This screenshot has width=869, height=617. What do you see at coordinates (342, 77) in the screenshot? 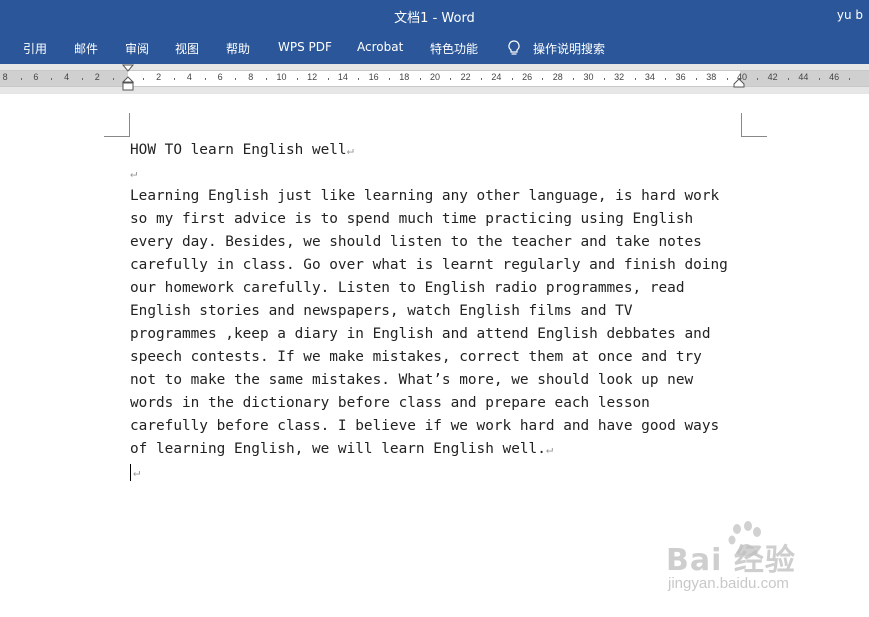
I see `ruler-tick-label: 14` at bounding box center [342, 77].